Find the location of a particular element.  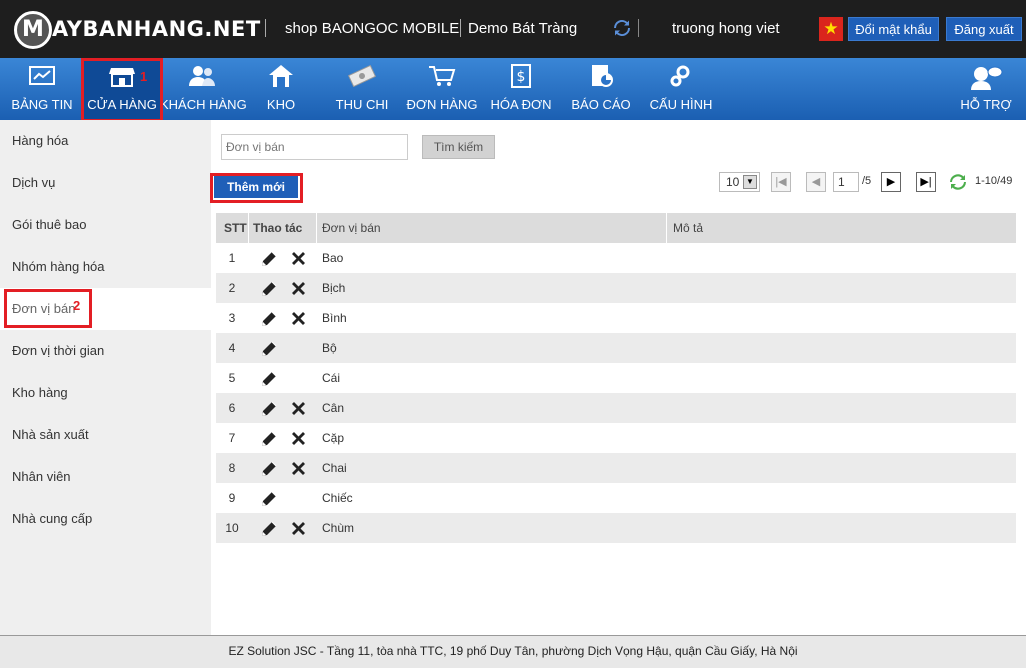

logo: M AYBANHANG.NET is located at coordinates (137, 30).